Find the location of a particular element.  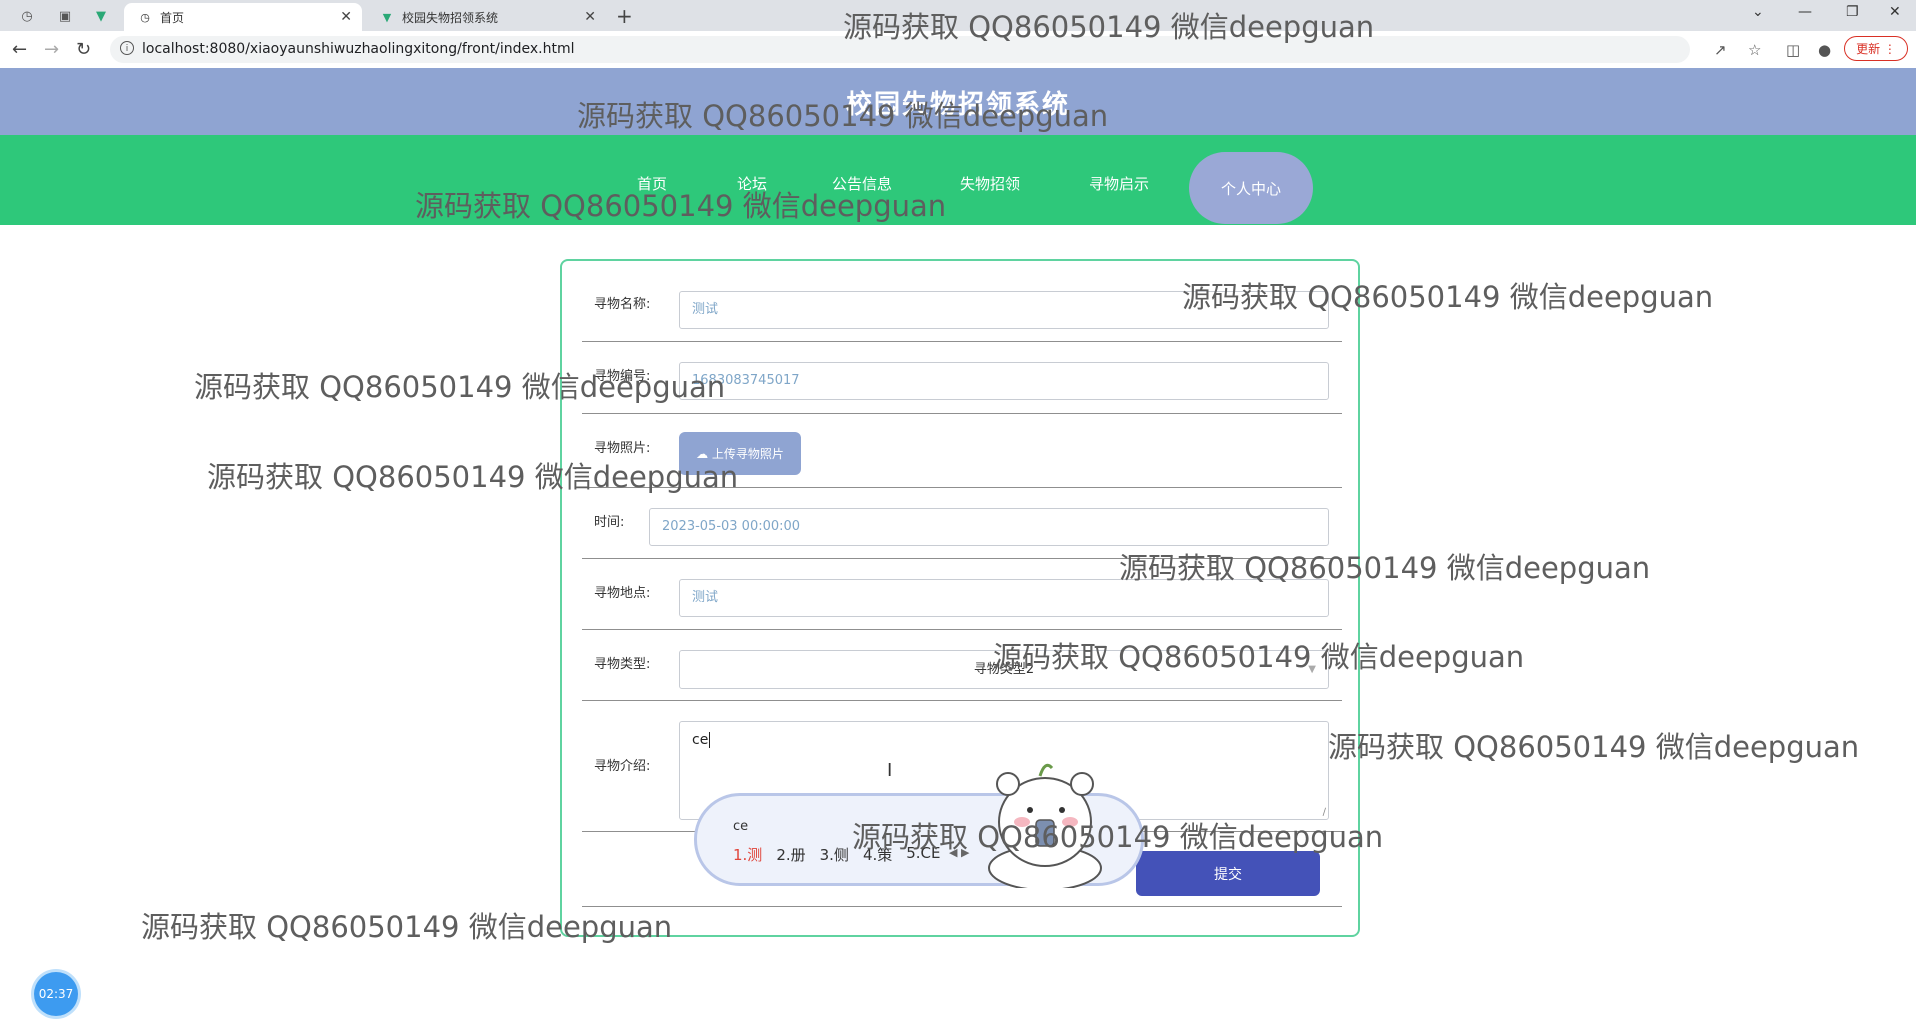

submit-label: 提交 is located at coordinates (1228, 874).